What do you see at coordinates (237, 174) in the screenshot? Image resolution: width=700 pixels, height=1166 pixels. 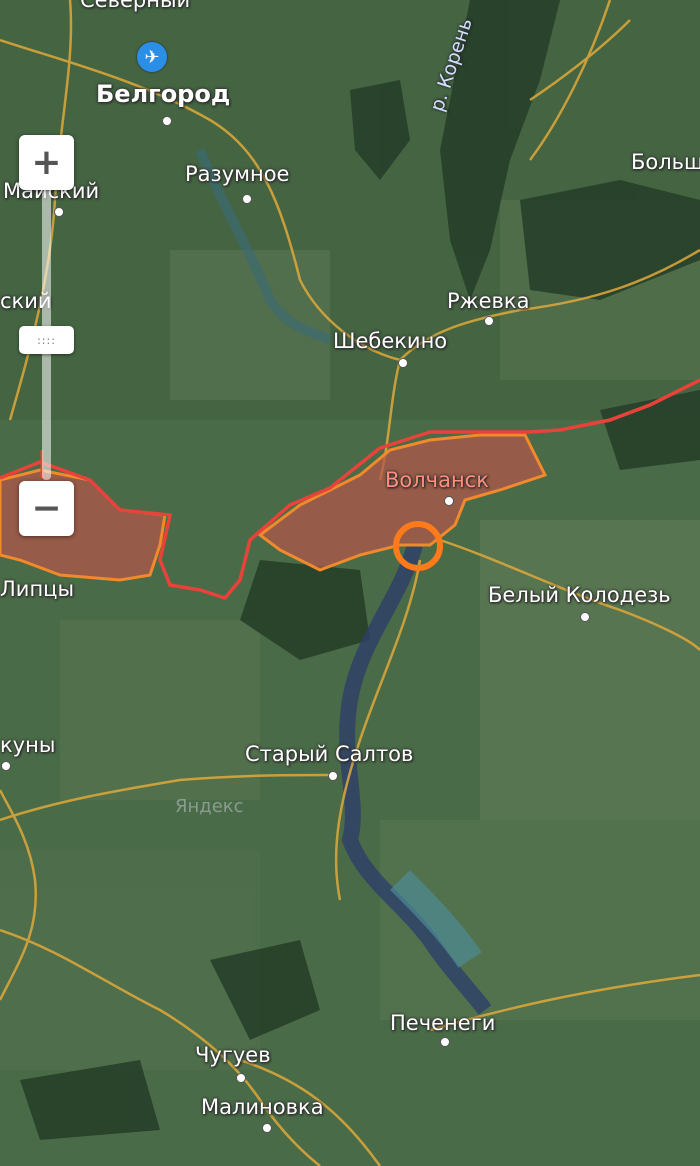 I see `city-label-razumnoe: Разумное` at bounding box center [237, 174].